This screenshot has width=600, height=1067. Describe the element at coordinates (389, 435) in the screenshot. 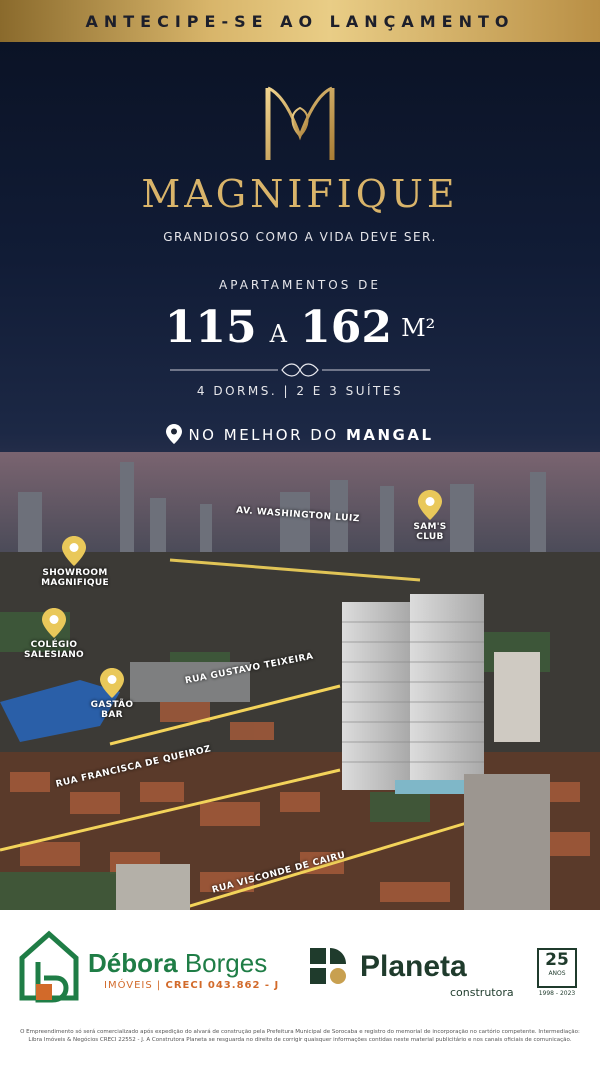

I see `location-highlight: MANGAL` at that location.